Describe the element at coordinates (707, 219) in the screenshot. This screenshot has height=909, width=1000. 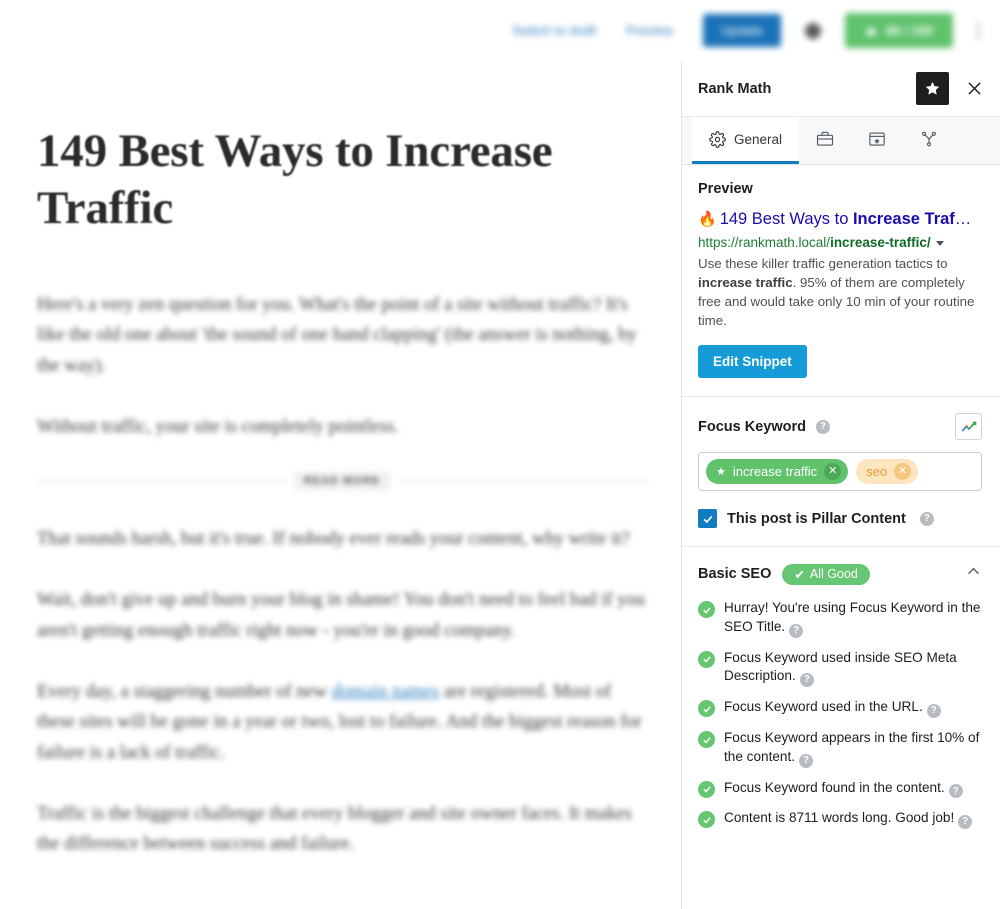
I see `fire-emoji-icon: 🔥` at that location.